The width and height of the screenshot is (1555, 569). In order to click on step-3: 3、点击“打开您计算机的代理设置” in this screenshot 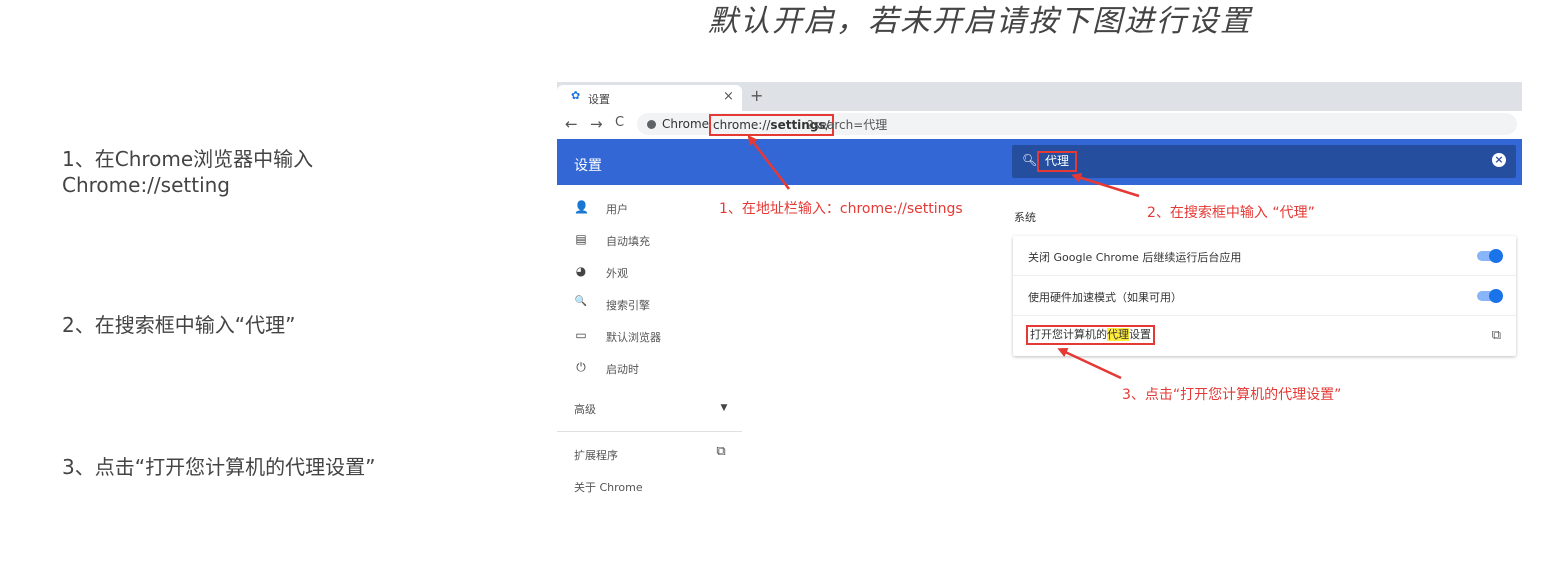, I will do `click(218, 467)`.